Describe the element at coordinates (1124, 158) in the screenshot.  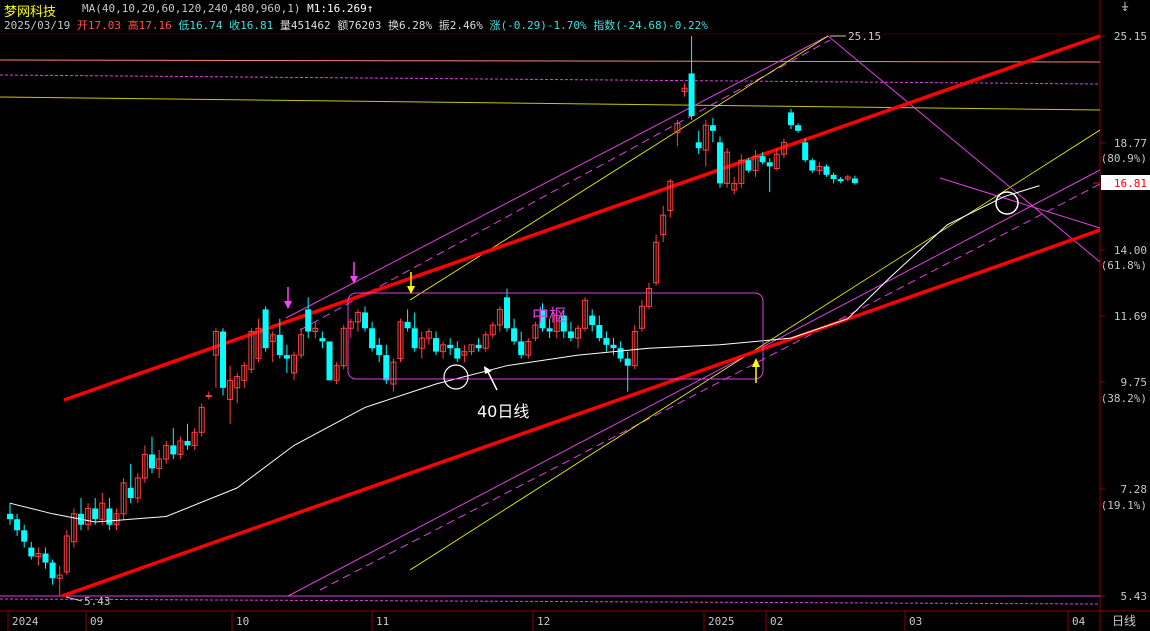
I see `price-tick-label: (80.9%)` at that location.